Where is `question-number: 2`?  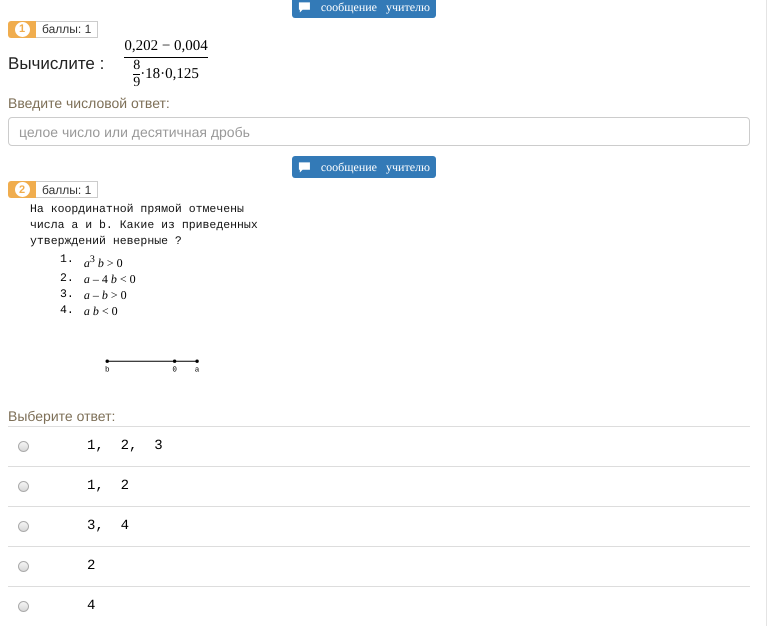 question-number: 2 is located at coordinates (22, 190).